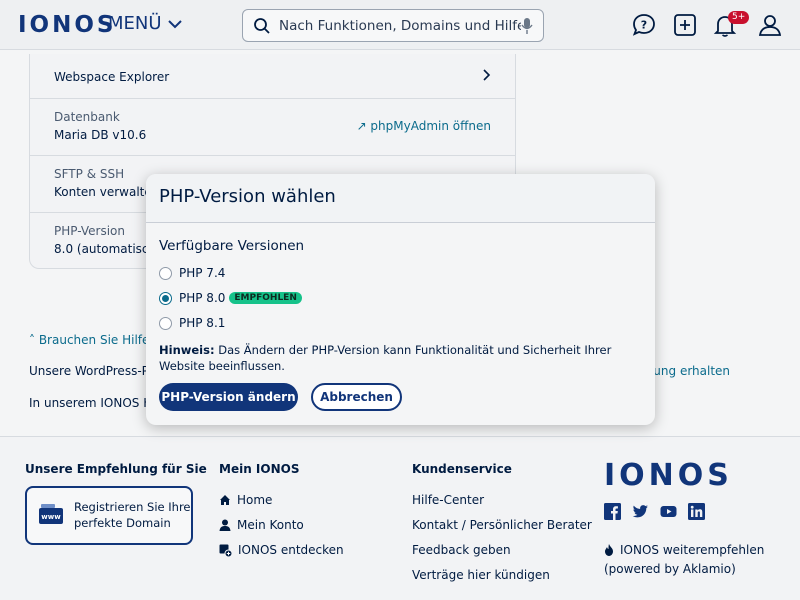 This screenshot has height=600, width=800. I want to click on radio-label: PHP 8.1, so click(202, 323).